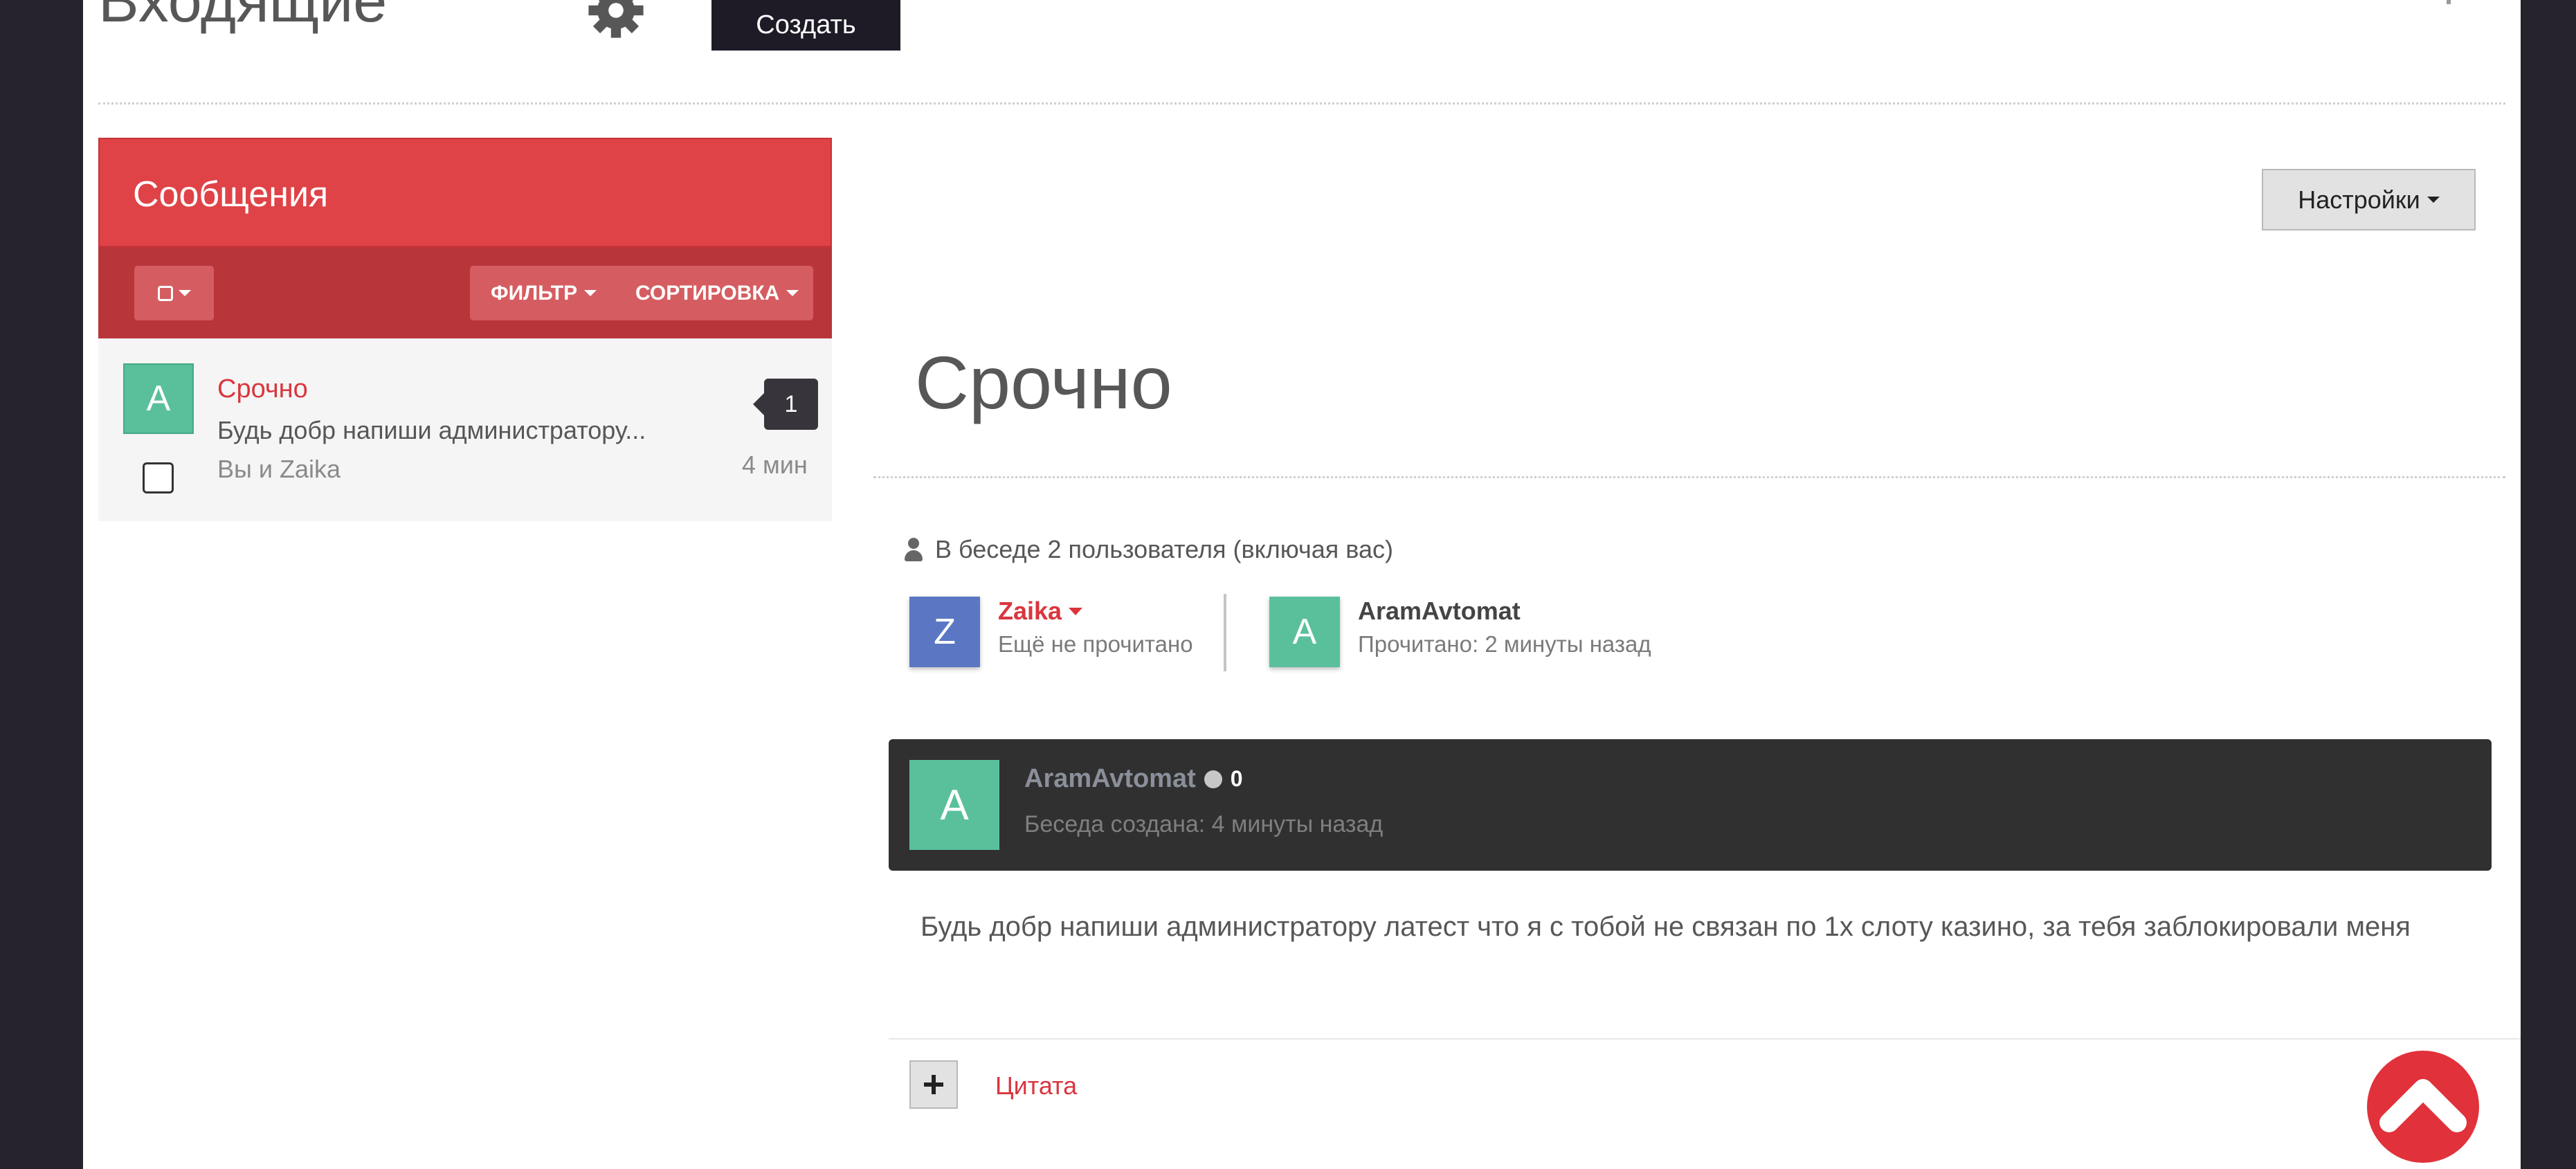  Describe the element at coordinates (1225, 632) in the screenshot. I see `participant-separator` at that location.